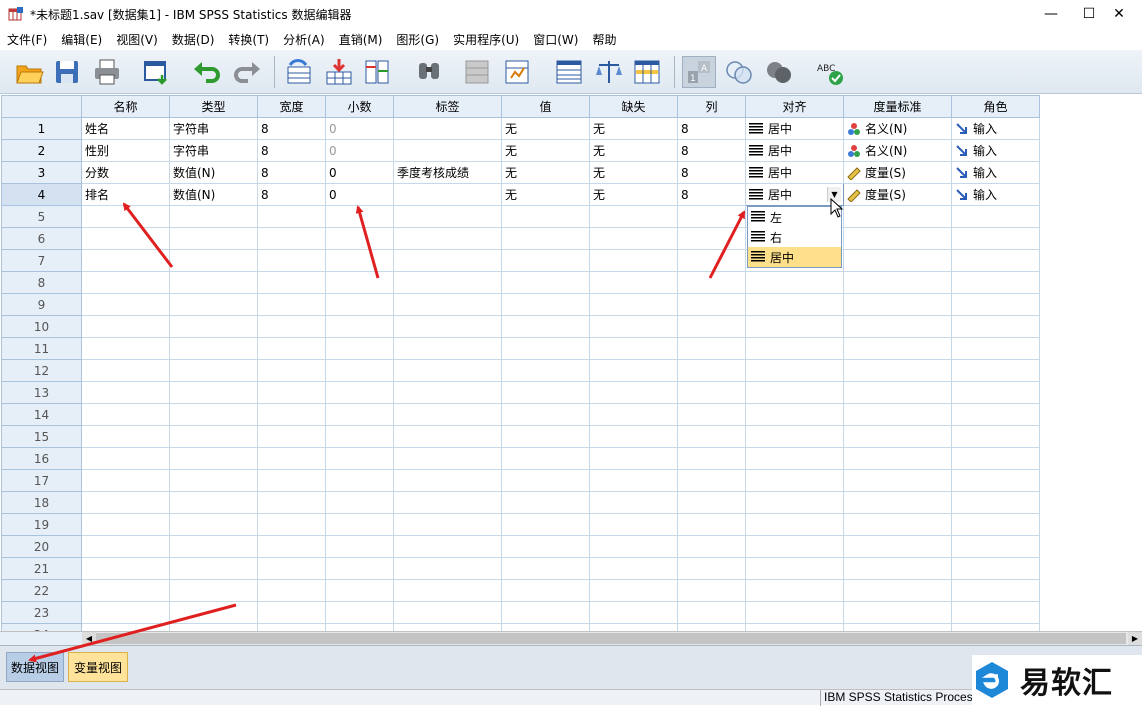 This screenshot has height=706, width=1142. Describe the element at coordinates (711, 172) in the screenshot. I see `cell-columns: 8` at that location.